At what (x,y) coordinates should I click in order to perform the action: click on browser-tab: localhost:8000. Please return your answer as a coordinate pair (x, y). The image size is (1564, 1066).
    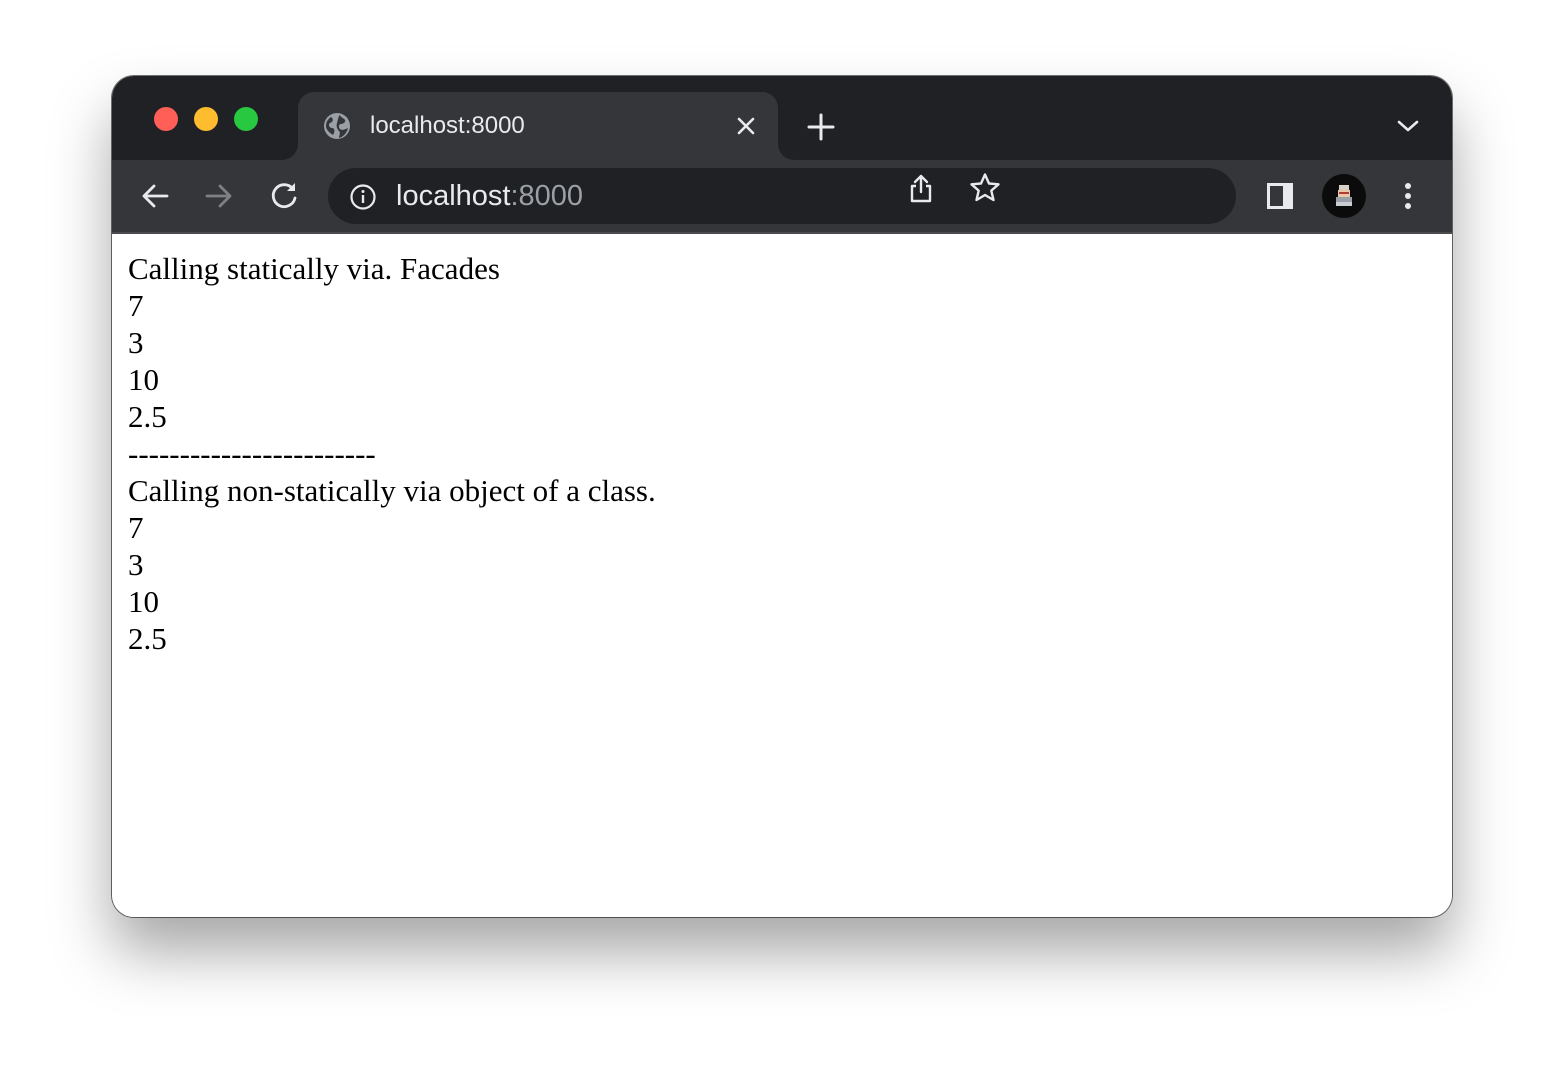
    Looking at the image, I should click on (538, 126).